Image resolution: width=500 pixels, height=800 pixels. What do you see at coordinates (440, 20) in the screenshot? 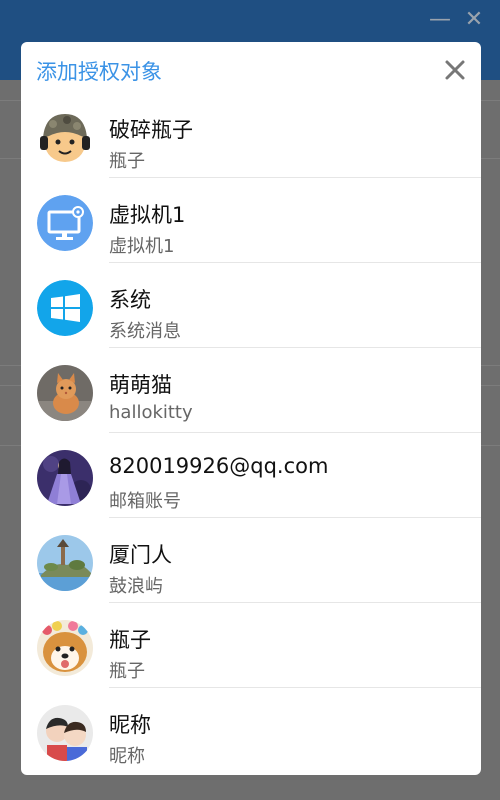
I see `minimize-icon: —` at bounding box center [440, 20].